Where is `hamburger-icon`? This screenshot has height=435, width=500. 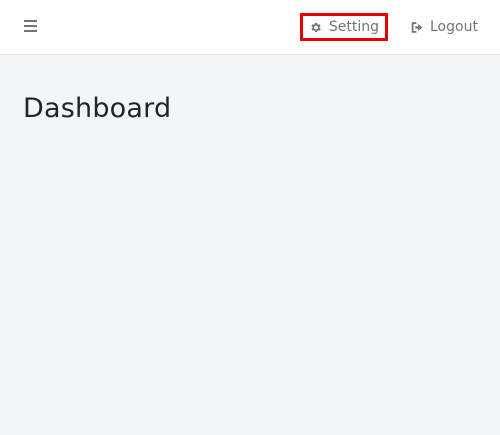 hamburger-icon is located at coordinates (30, 26).